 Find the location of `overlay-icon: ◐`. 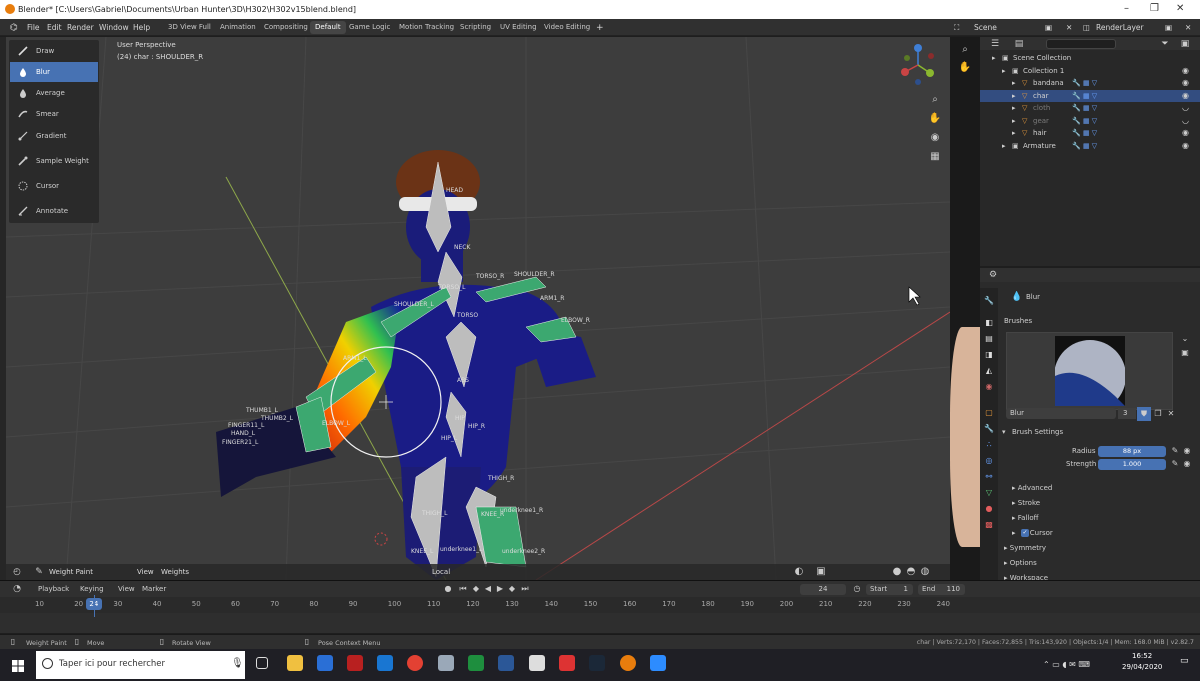

overlay-icon: ◐ is located at coordinates (799, 572).